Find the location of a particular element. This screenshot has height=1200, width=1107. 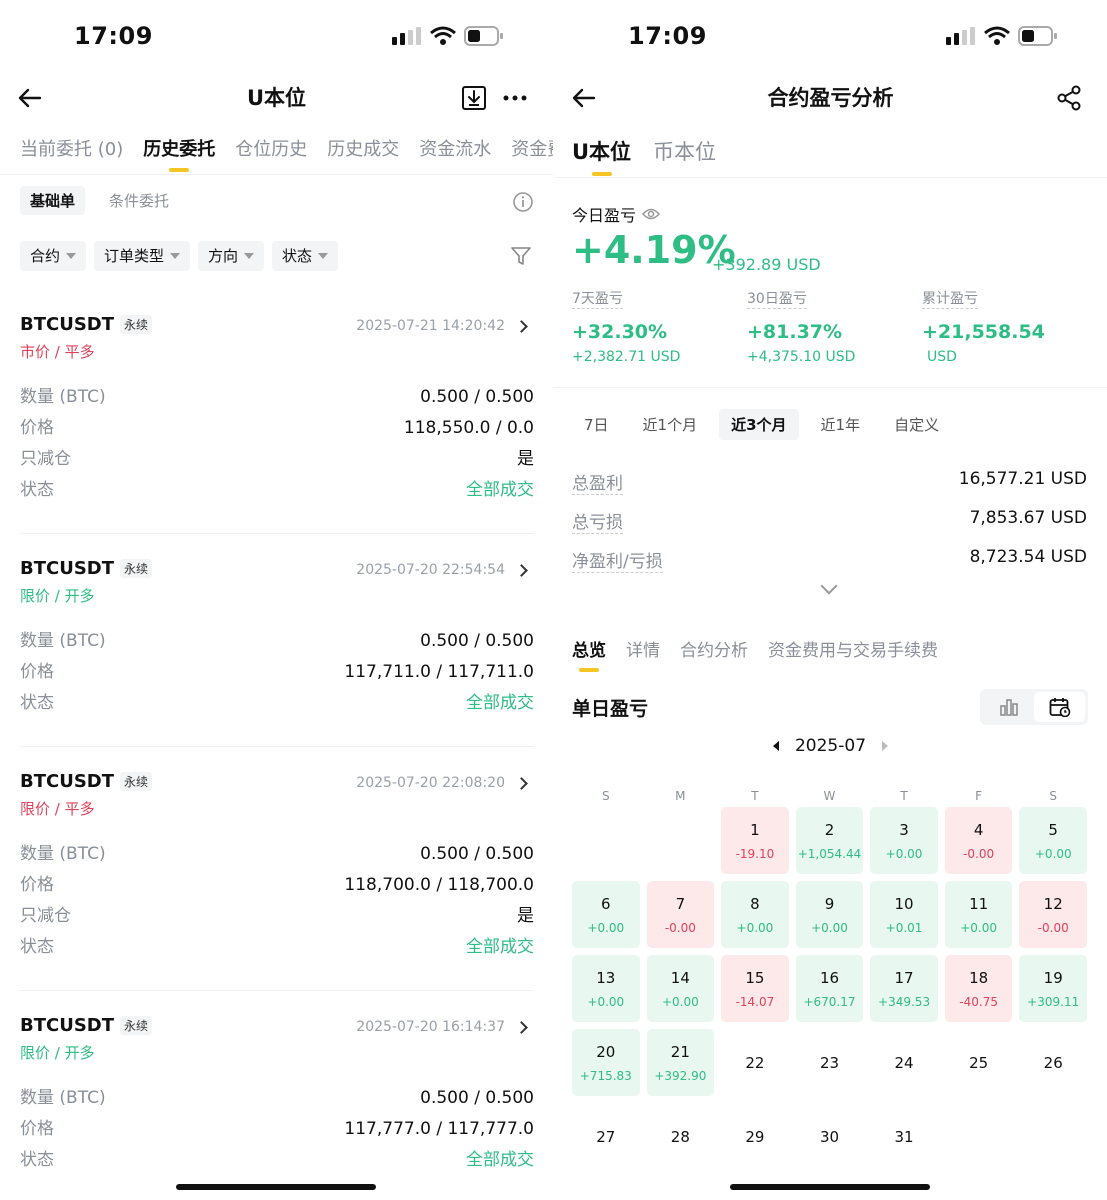

calendar-day: 28 is located at coordinates (681, 1136).